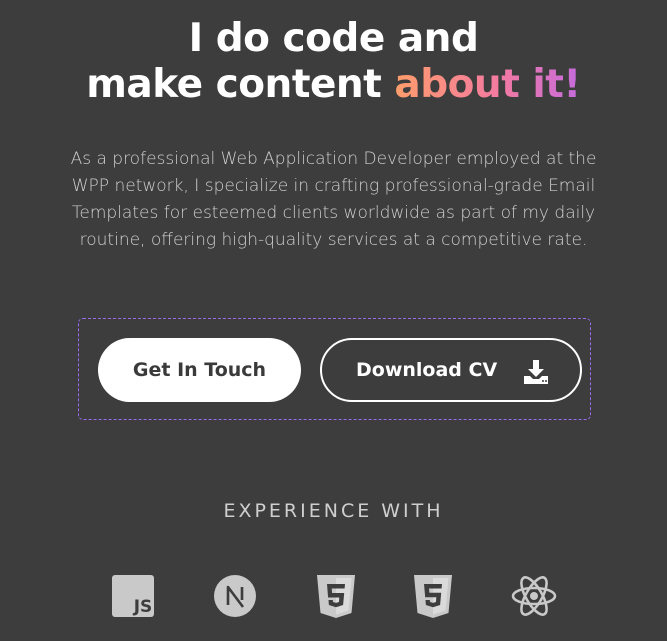 This screenshot has height=641, width=667. What do you see at coordinates (333, 511) in the screenshot?
I see `experience-heading: EXPERIENCE WITH` at bounding box center [333, 511].